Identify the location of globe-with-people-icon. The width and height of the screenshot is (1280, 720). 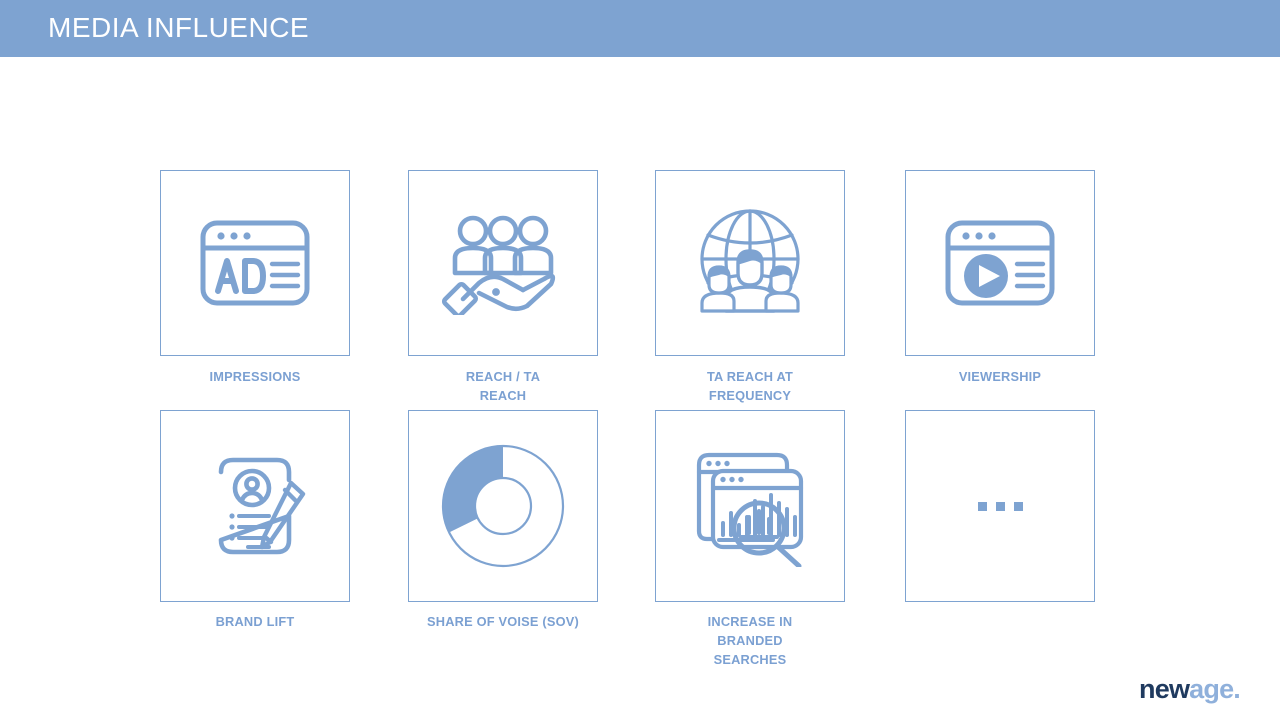
(750, 263).